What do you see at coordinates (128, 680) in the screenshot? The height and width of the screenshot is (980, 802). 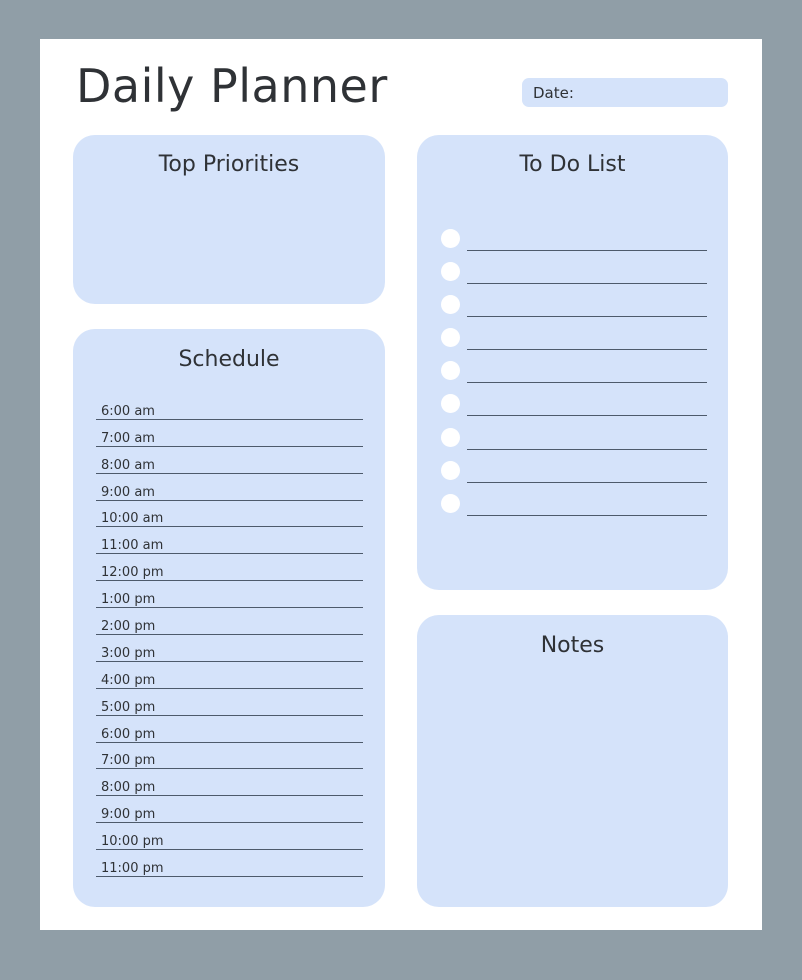 I see `schedule-time-label: 4:00 pm` at bounding box center [128, 680].